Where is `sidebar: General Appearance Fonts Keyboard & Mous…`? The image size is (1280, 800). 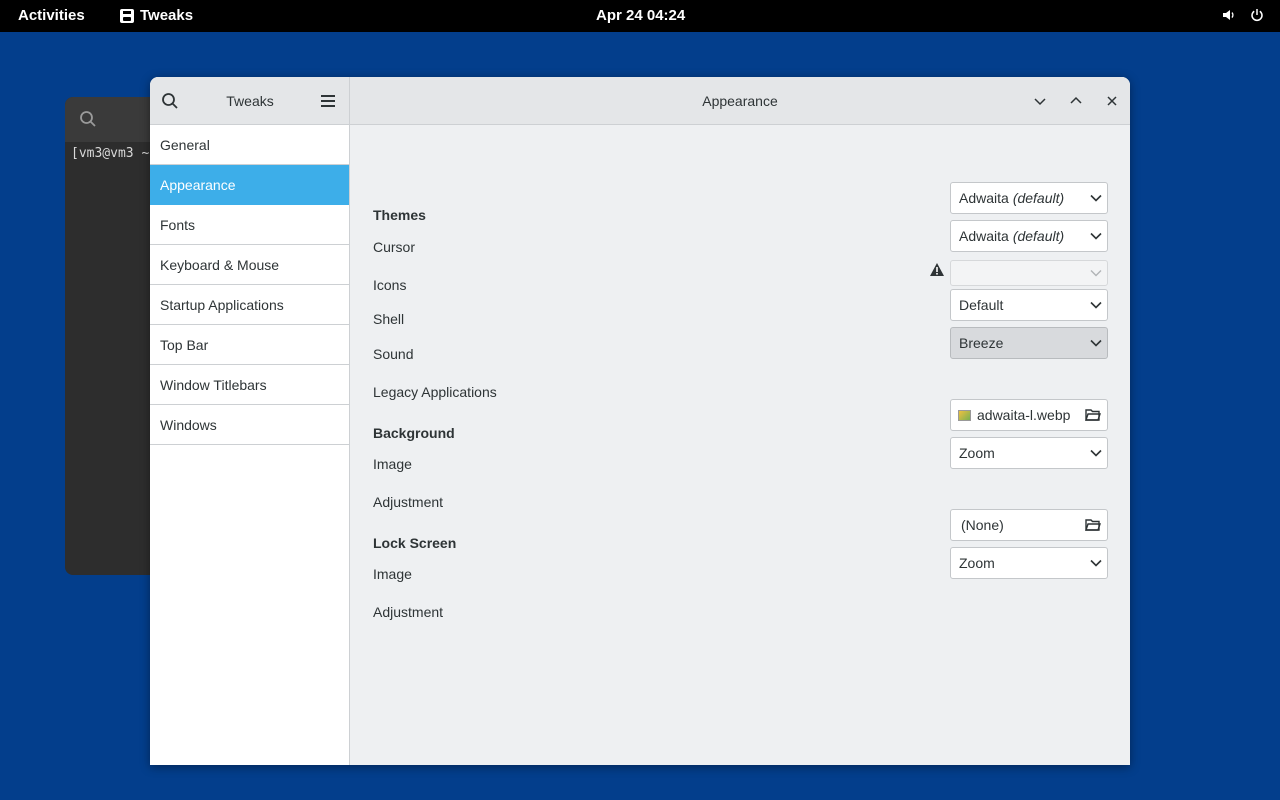 sidebar: General Appearance Fonts Keyboard & Mous… is located at coordinates (250, 445).